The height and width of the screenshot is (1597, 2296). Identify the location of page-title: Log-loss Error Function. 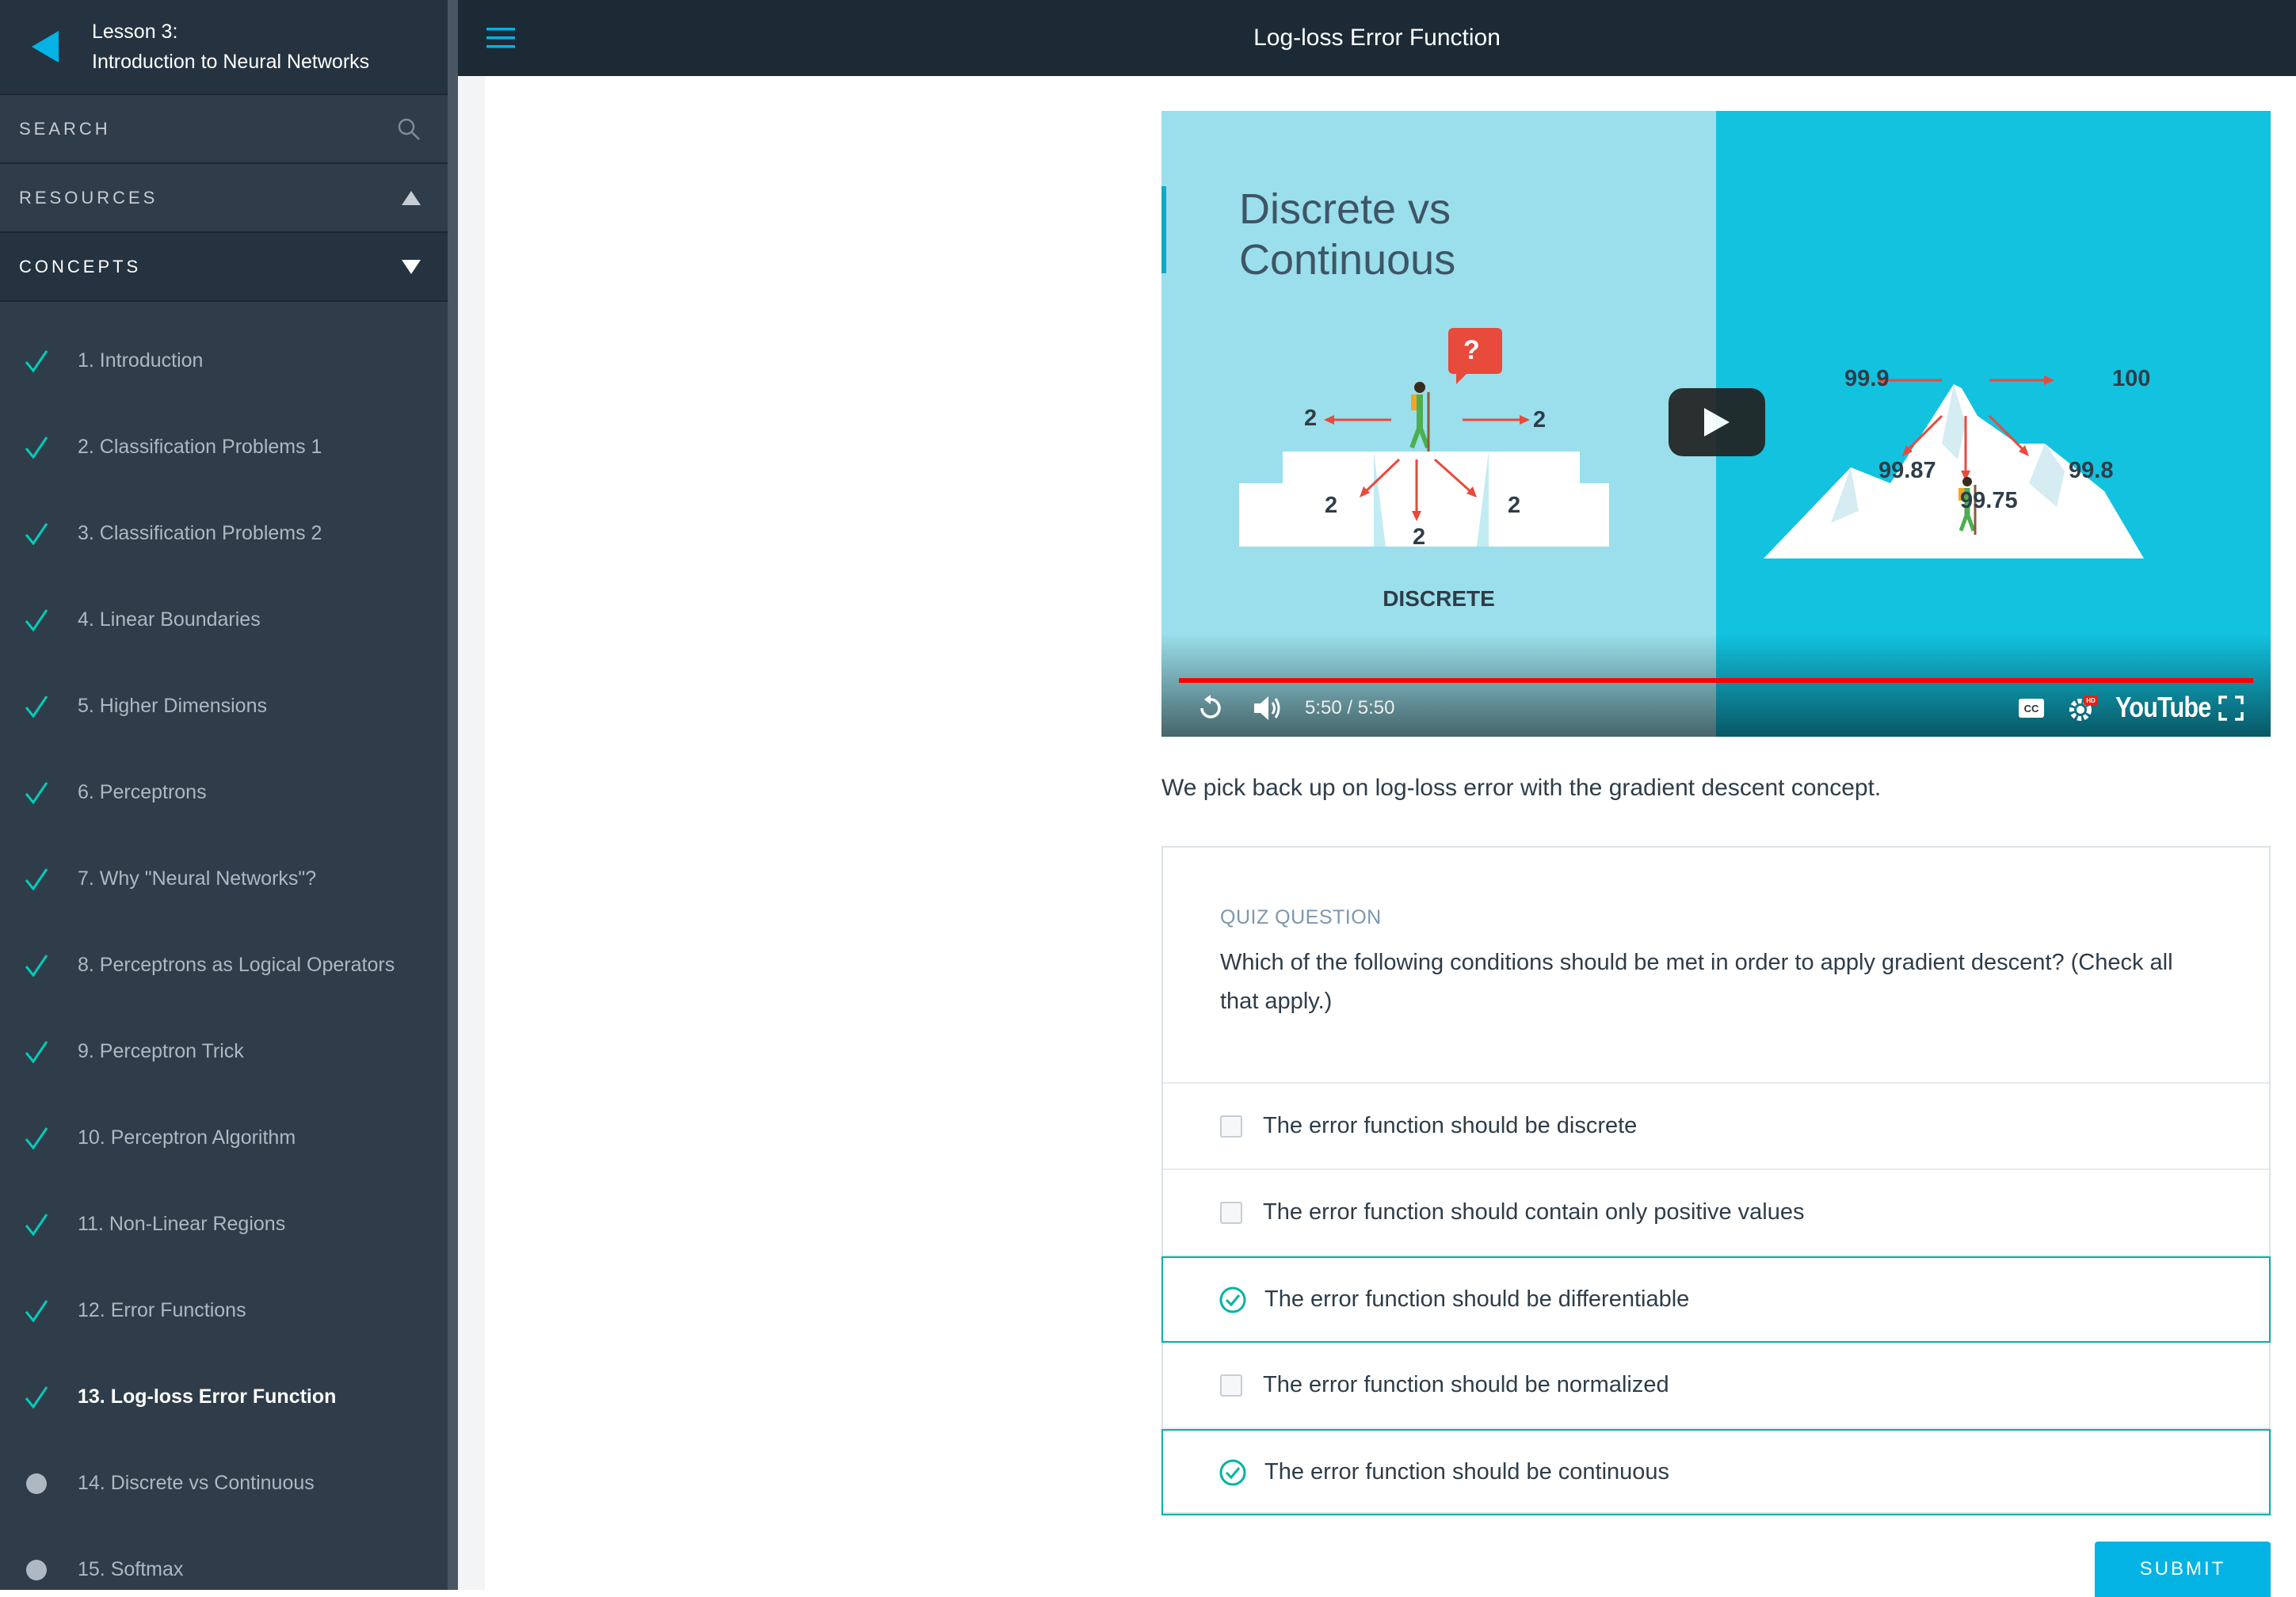
(1377, 38).